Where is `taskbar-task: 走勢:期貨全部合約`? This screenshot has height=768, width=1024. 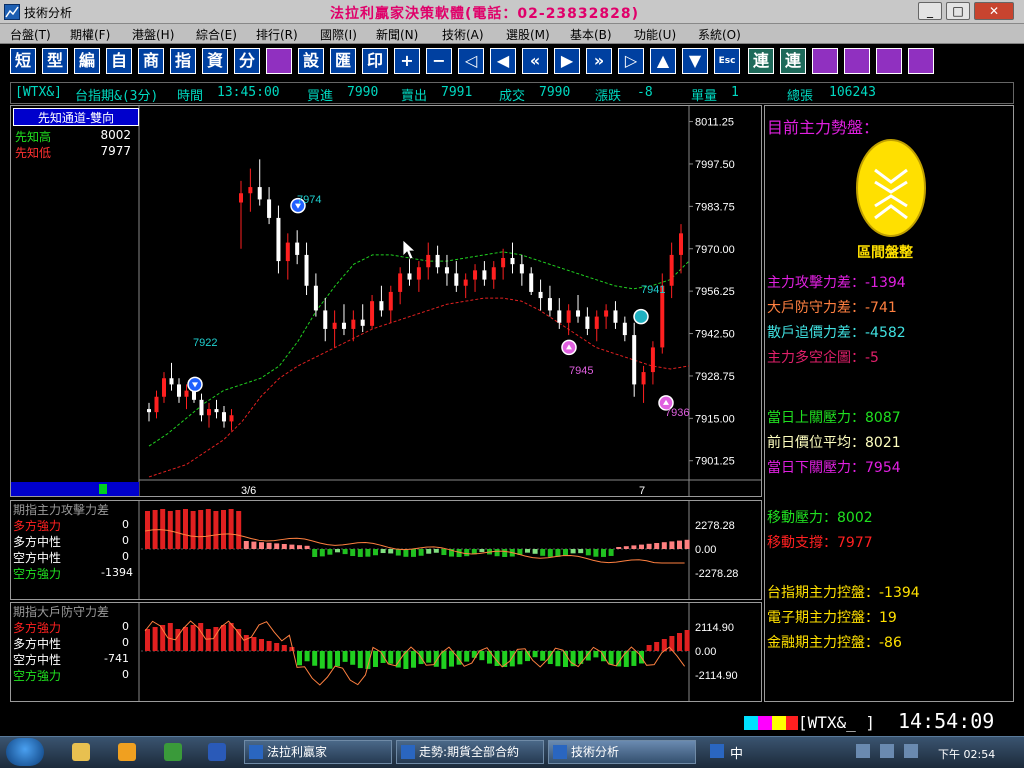
taskbar-task: 走勢:期貨全部合約 is located at coordinates (470, 752).